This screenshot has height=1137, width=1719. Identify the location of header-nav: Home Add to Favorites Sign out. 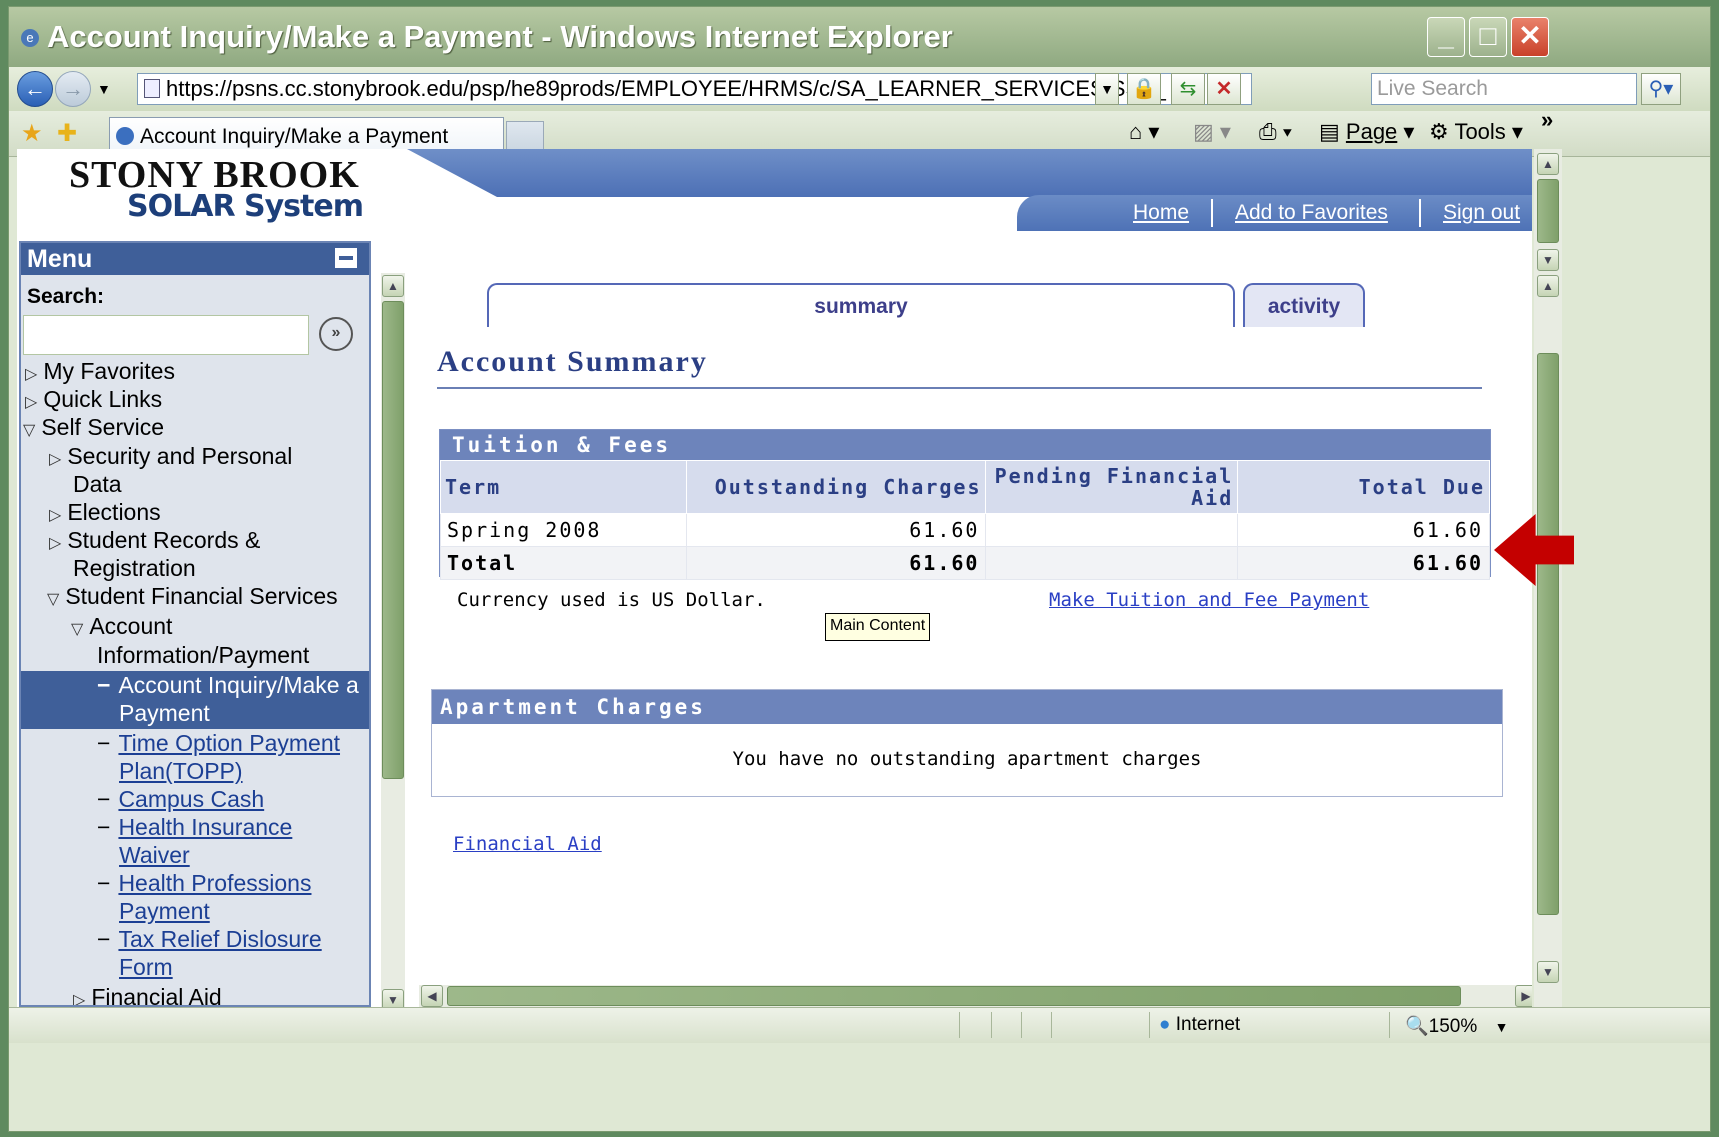
(1274, 213).